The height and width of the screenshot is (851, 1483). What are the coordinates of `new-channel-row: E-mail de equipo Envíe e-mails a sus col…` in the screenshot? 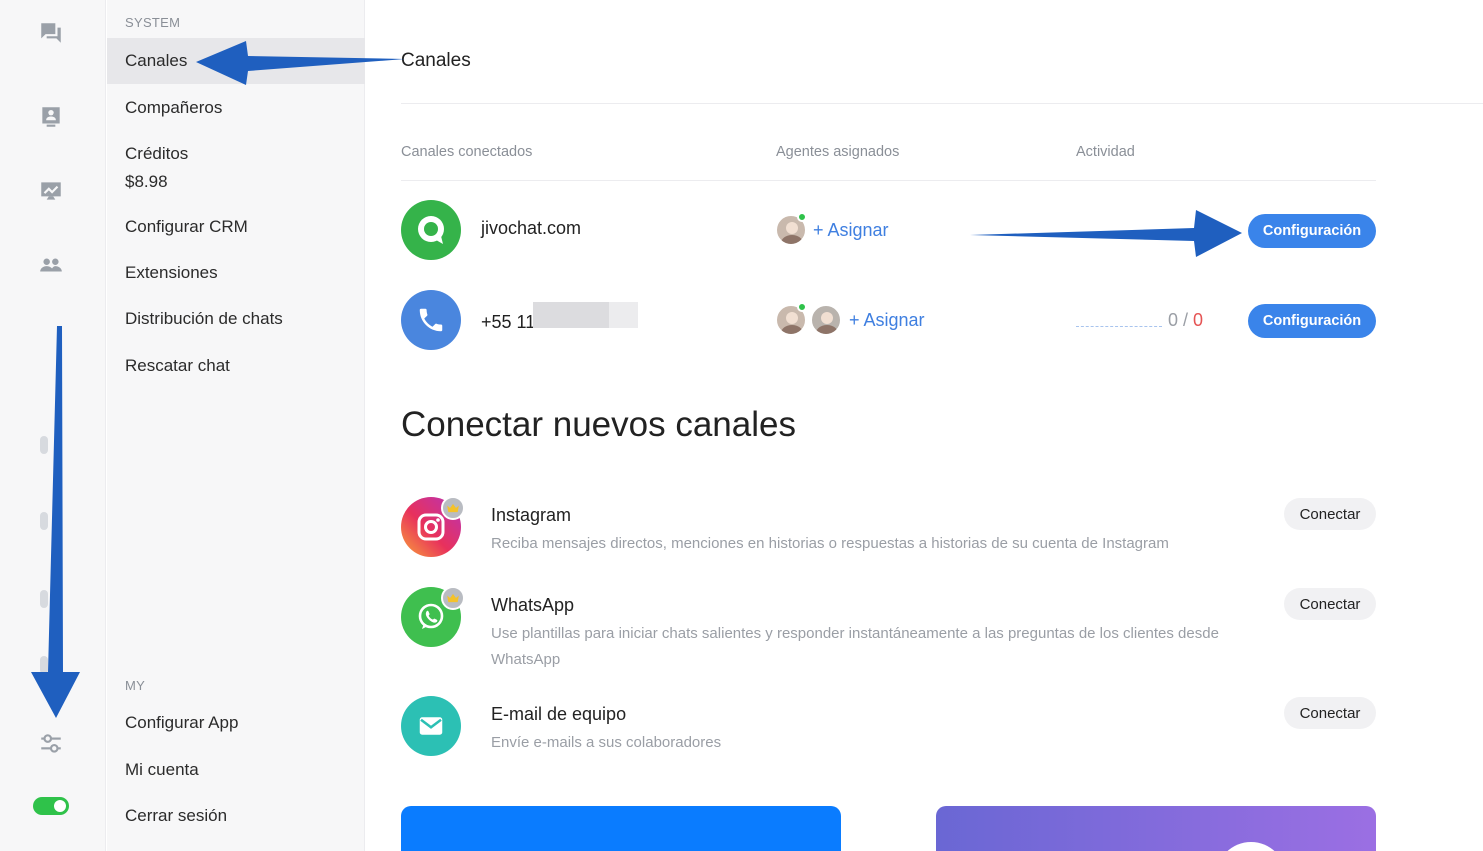 It's located at (888, 731).